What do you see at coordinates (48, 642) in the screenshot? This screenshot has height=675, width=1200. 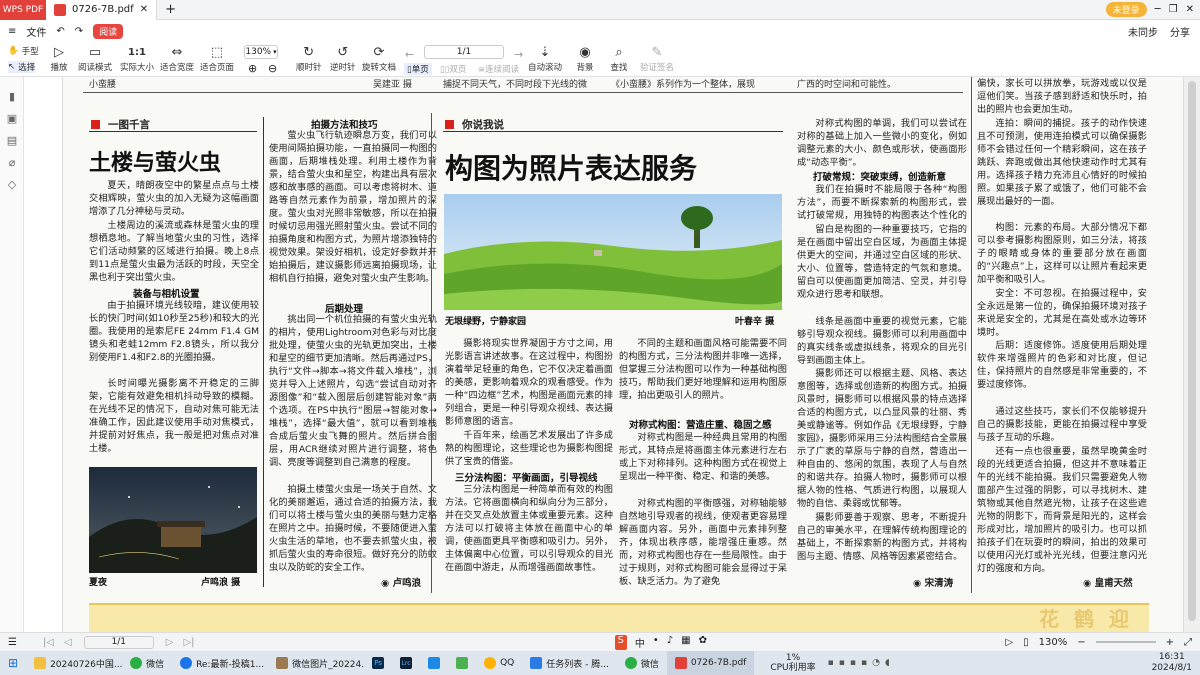 I see `first-page-icon: |◁` at bounding box center [48, 642].